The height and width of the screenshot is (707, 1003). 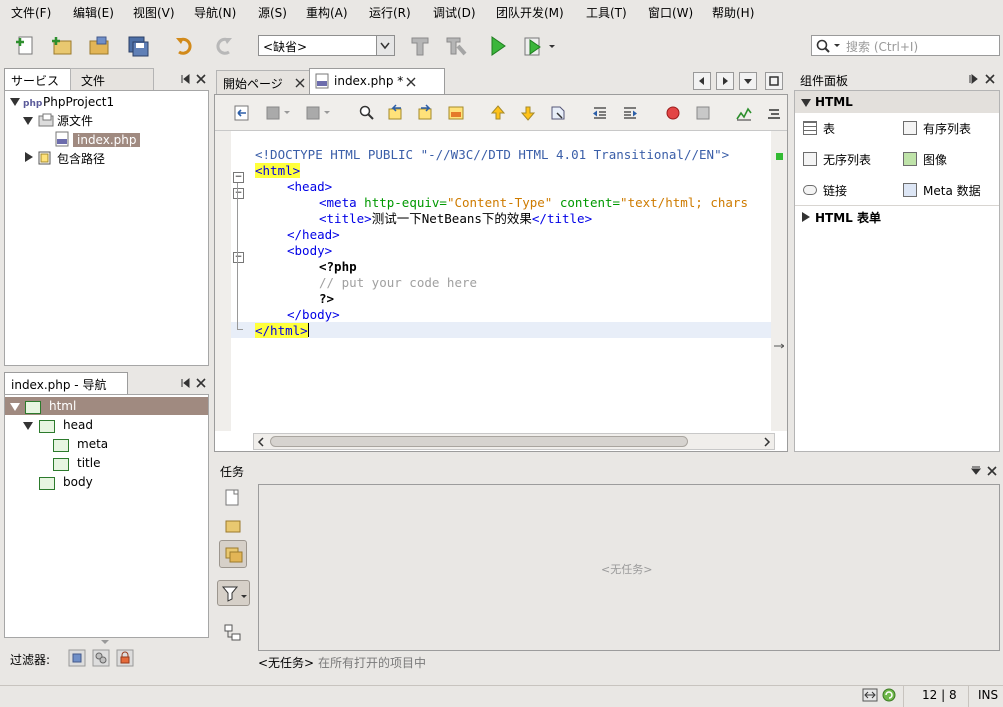 I want to click on menu-team: 团队开发(M), so click(x=530, y=12).